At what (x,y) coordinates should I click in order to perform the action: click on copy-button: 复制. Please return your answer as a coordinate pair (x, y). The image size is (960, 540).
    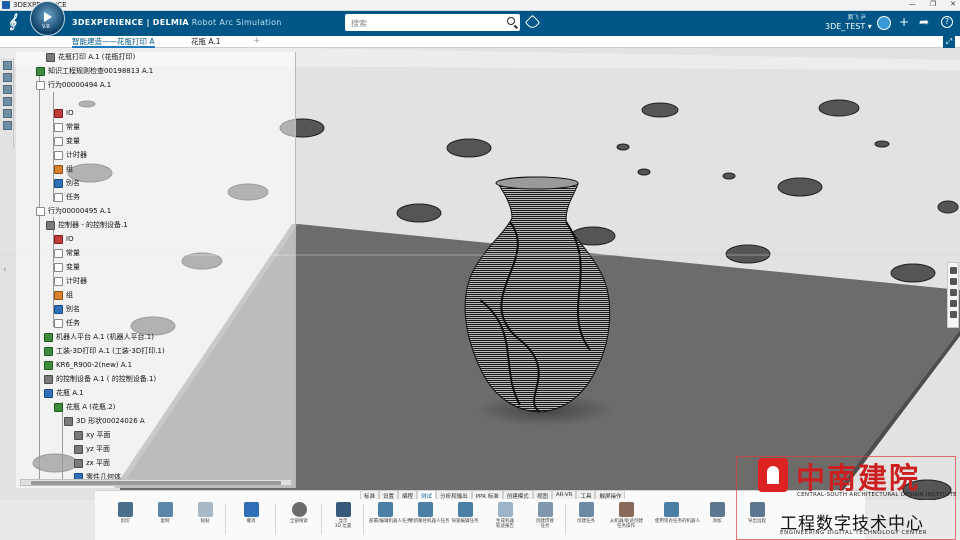
    Looking at the image, I should click on (165, 512).